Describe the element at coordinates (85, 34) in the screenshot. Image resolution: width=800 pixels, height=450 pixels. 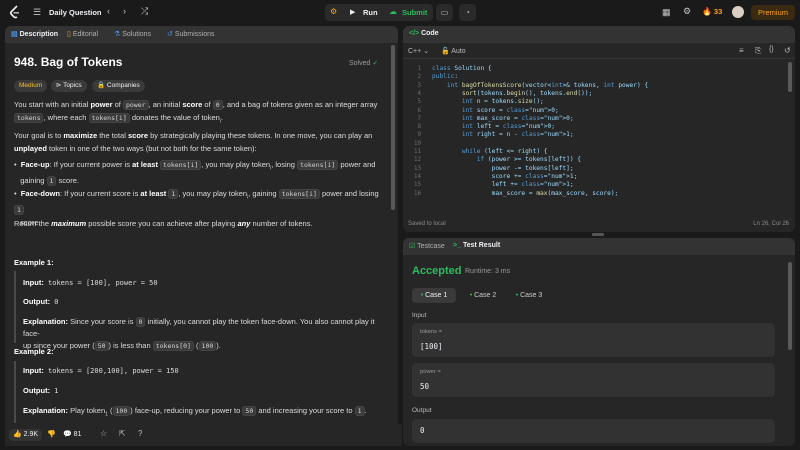
I see `tab-editorial-label: Editorial` at that location.